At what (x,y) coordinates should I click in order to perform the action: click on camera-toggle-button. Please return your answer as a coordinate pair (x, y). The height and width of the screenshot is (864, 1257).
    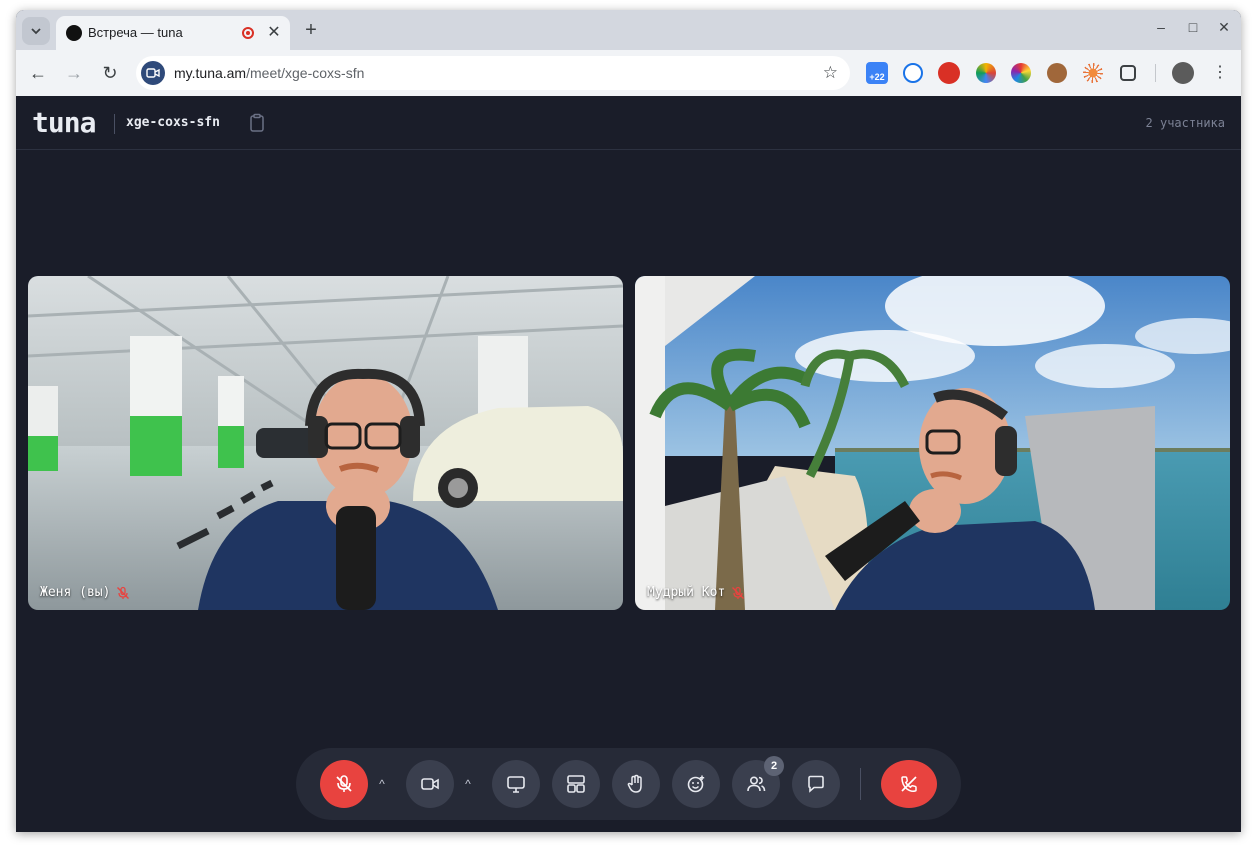
    Looking at the image, I should click on (430, 784).